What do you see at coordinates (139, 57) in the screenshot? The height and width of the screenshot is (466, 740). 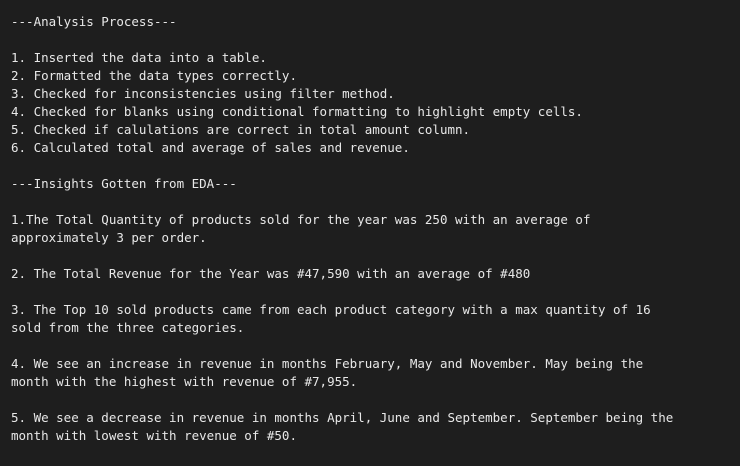 I see `analysis-step: 1. Inserted the data into a table.` at bounding box center [139, 57].